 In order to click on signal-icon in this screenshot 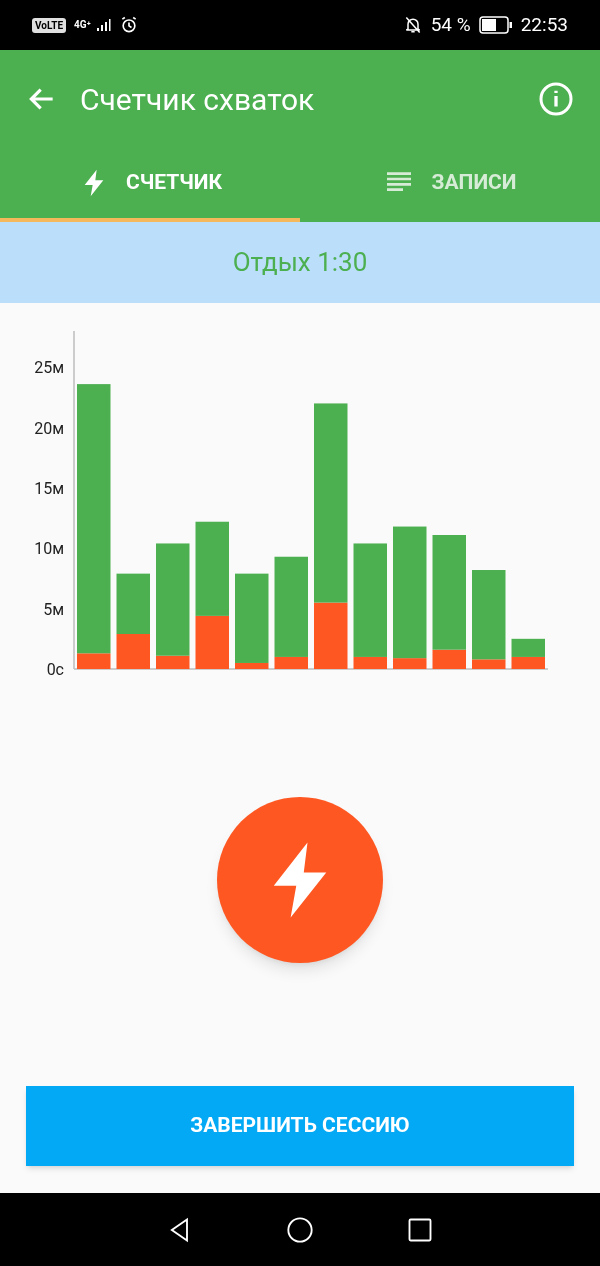, I will do `click(102, 25)`.